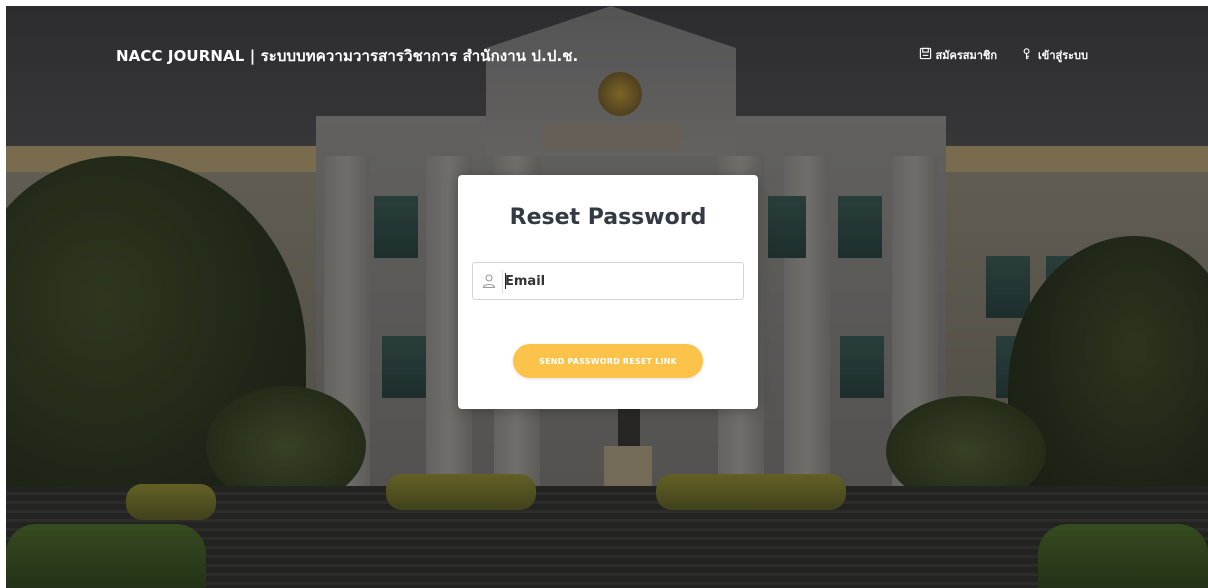  Describe the element at coordinates (1027, 55) in the screenshot. I see `login-icon` at that location.